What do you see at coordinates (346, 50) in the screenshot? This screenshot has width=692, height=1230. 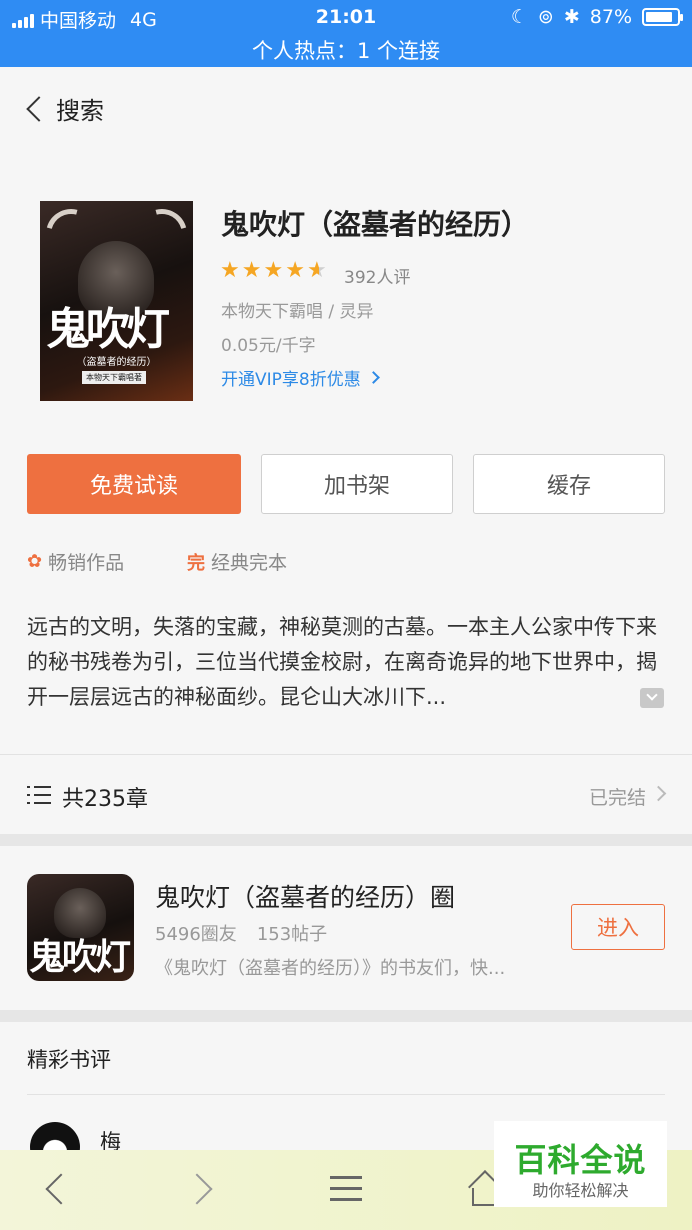 I see `hotspot-banner: 个人热点：1 个连接` at bounding box center [346, 50].